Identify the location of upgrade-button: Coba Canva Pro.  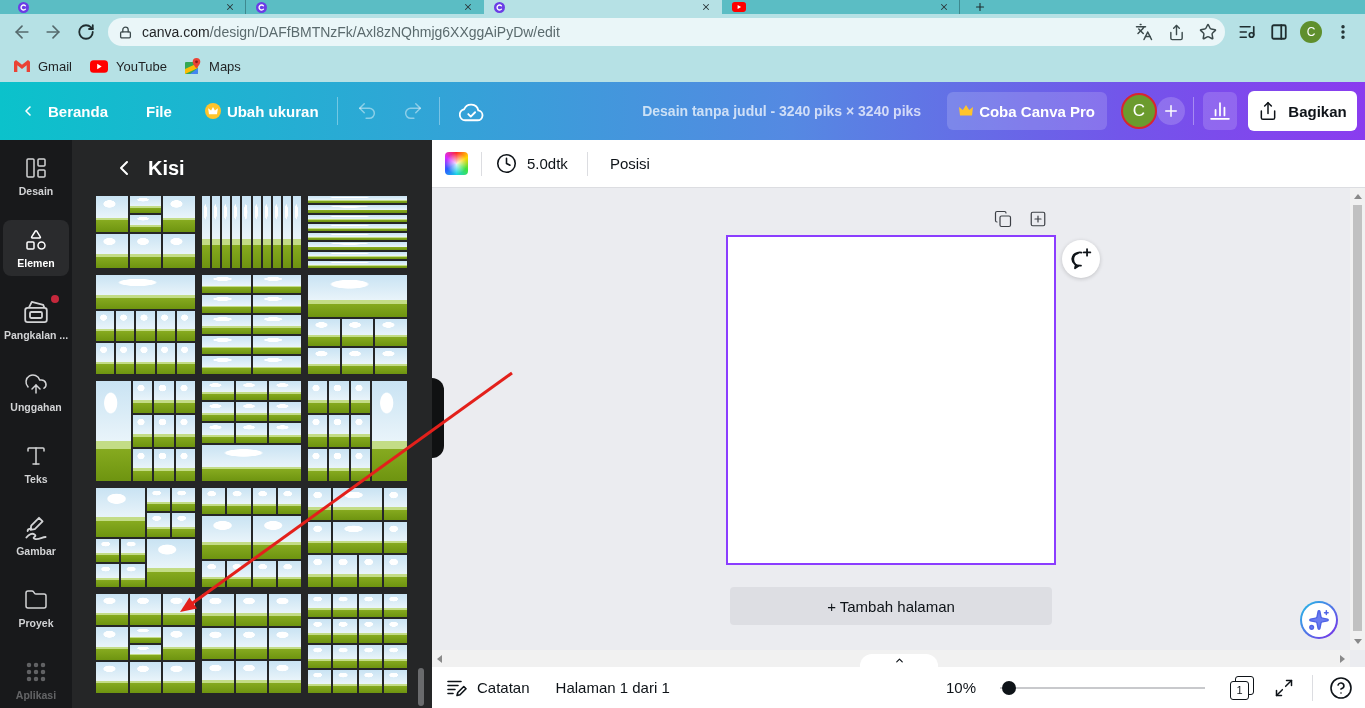
(1027, 111).